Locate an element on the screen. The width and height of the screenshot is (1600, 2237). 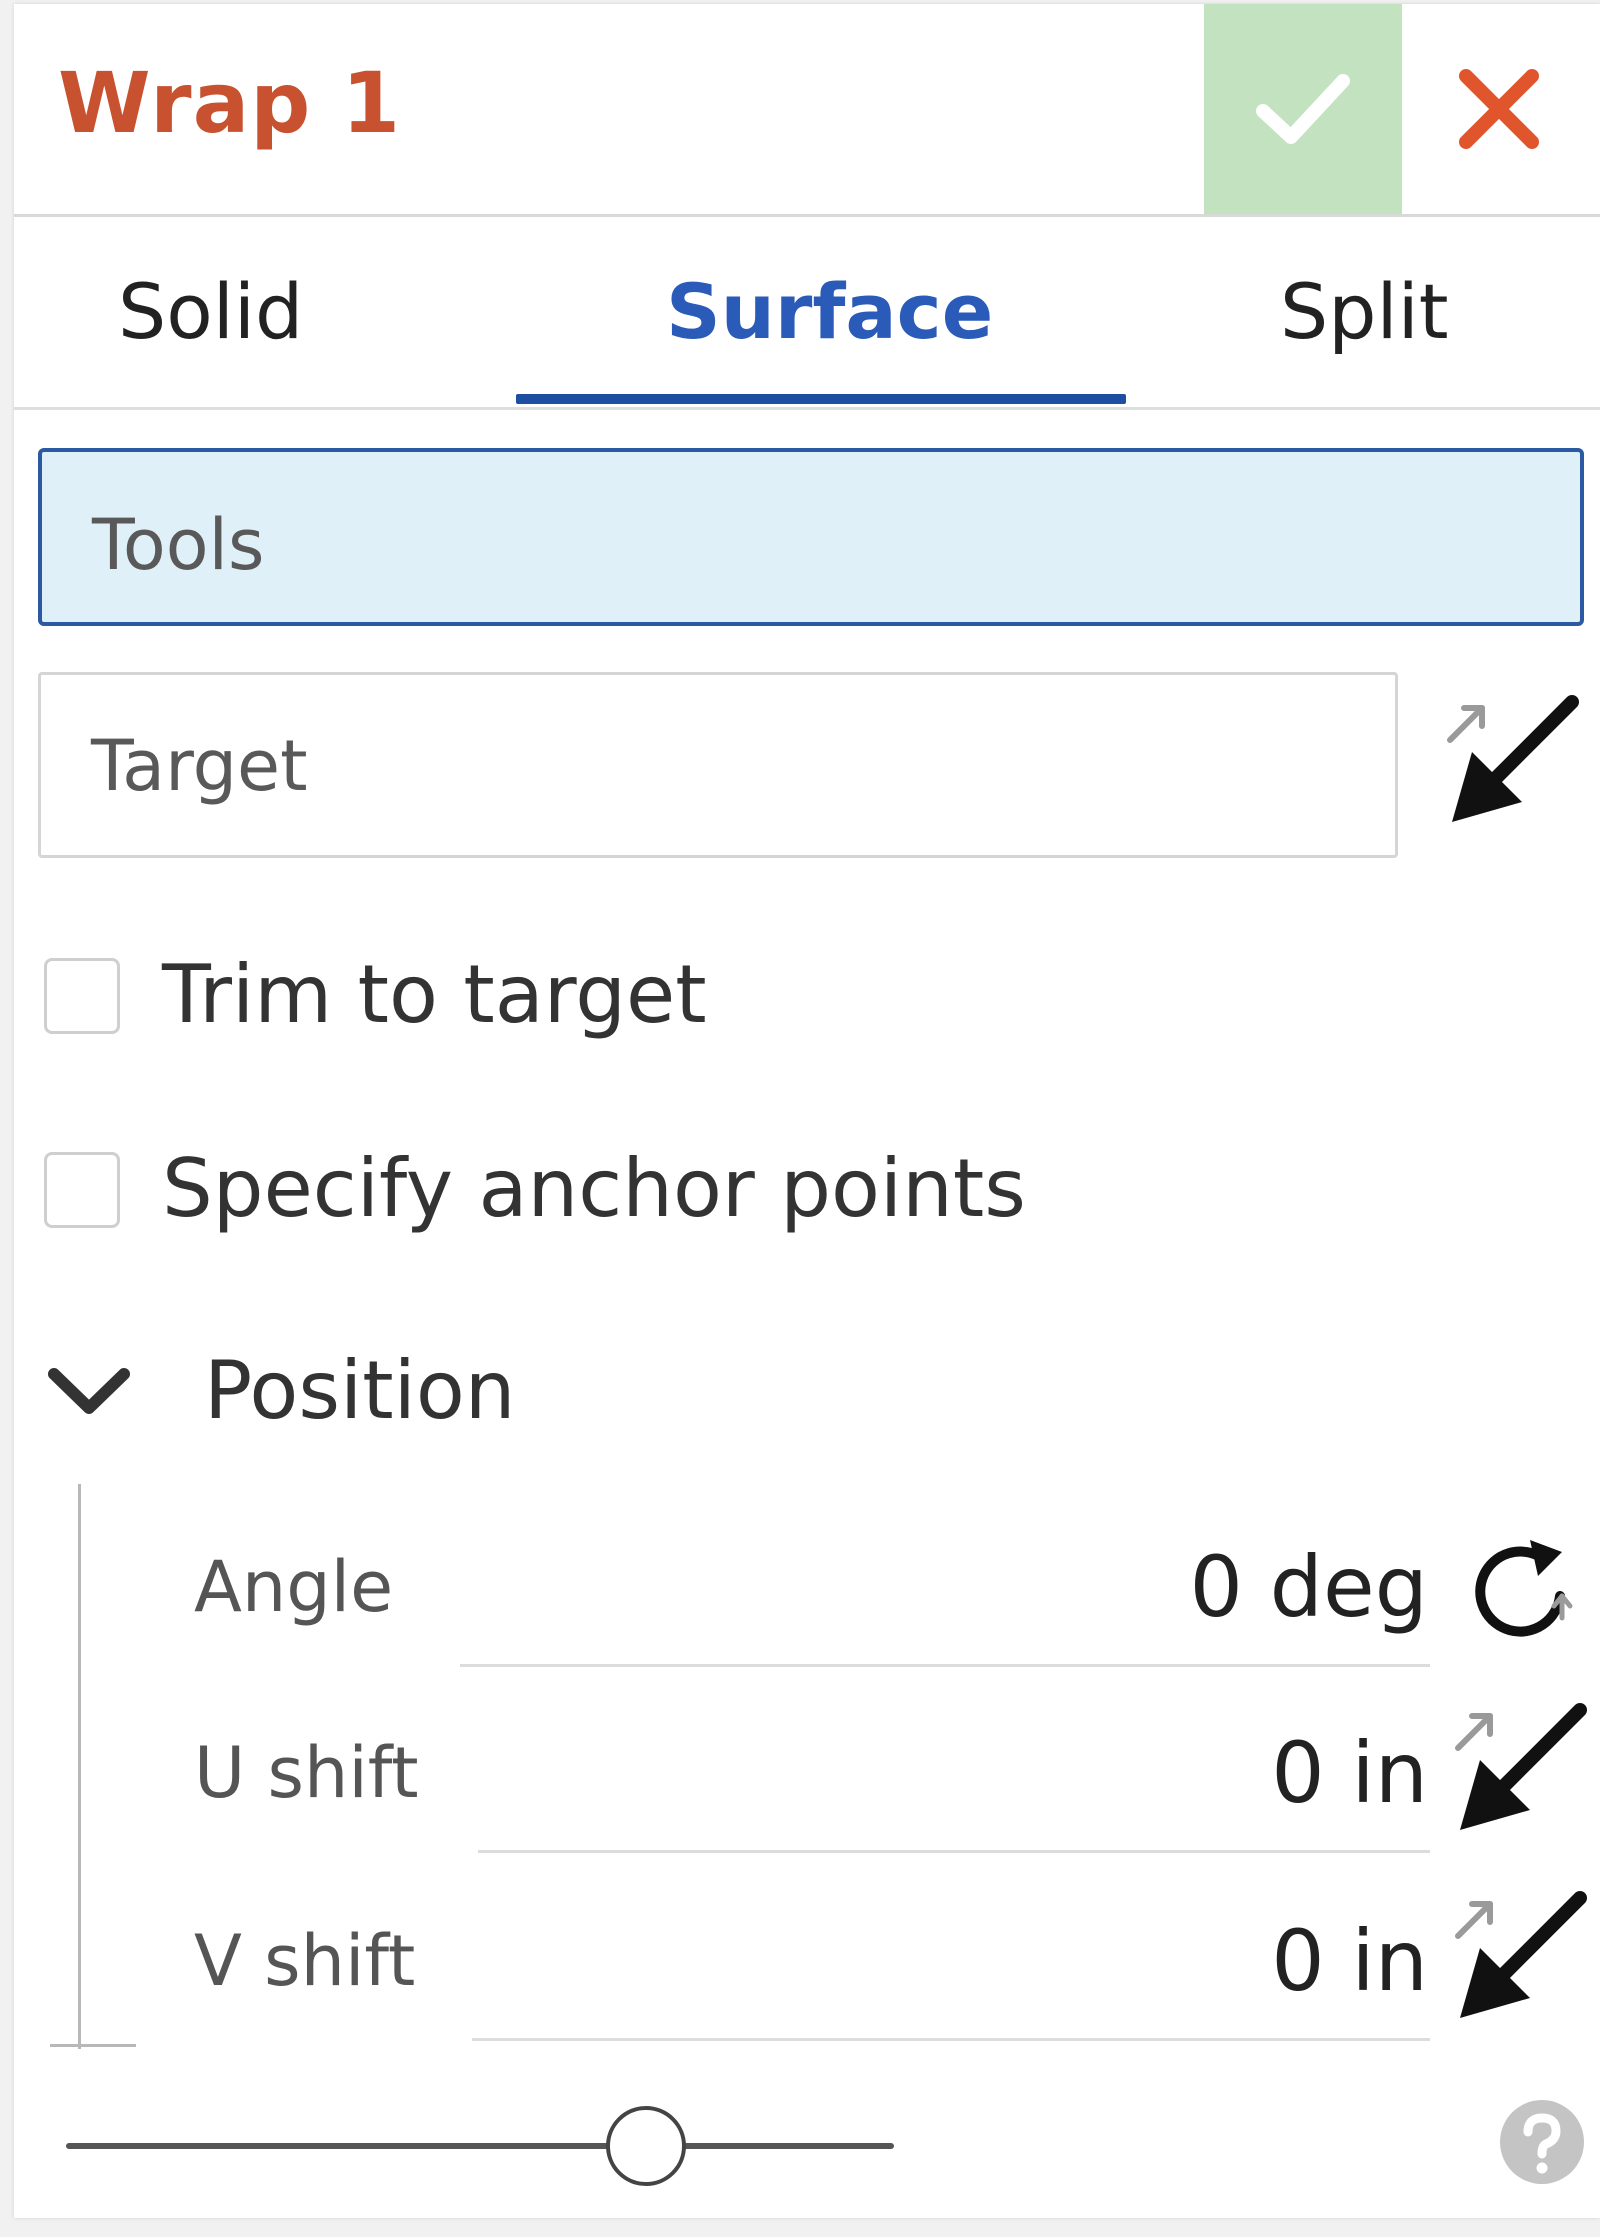
trim-to-target-label: Trim to target is located at coordinates (434, 994).